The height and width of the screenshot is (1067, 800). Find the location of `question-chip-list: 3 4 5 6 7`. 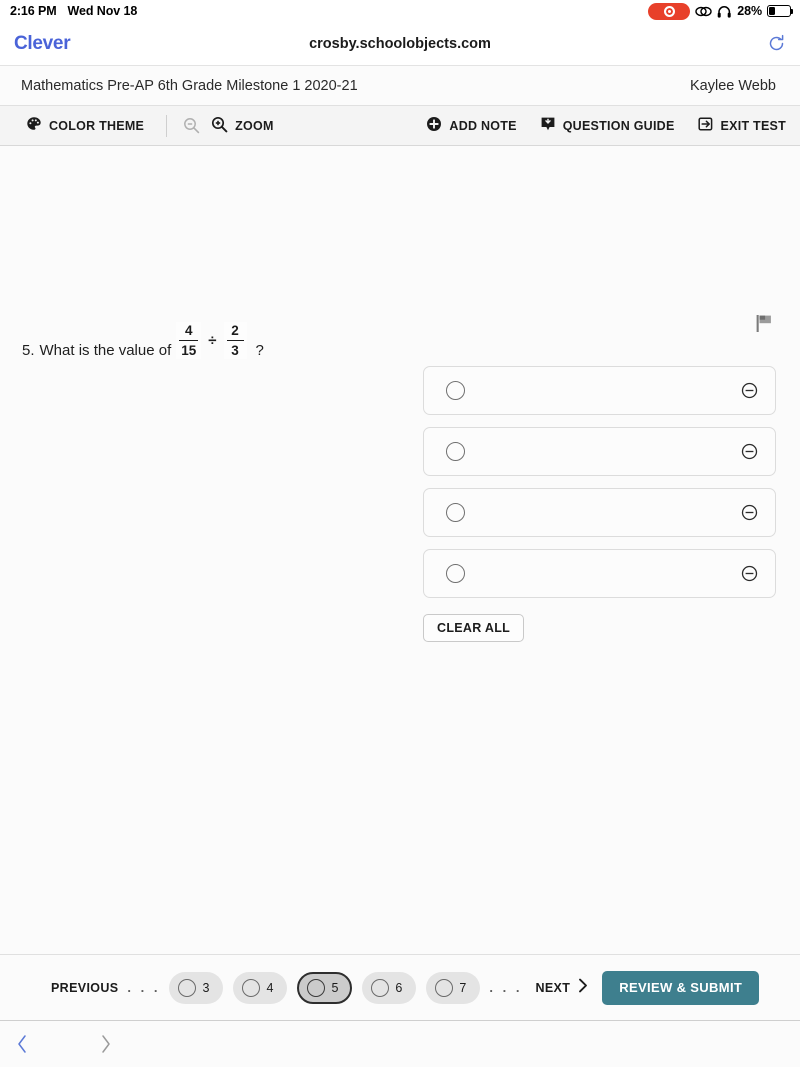

question-chip-list: 3 4 5 6 7 is located at coordinates (325, 987).